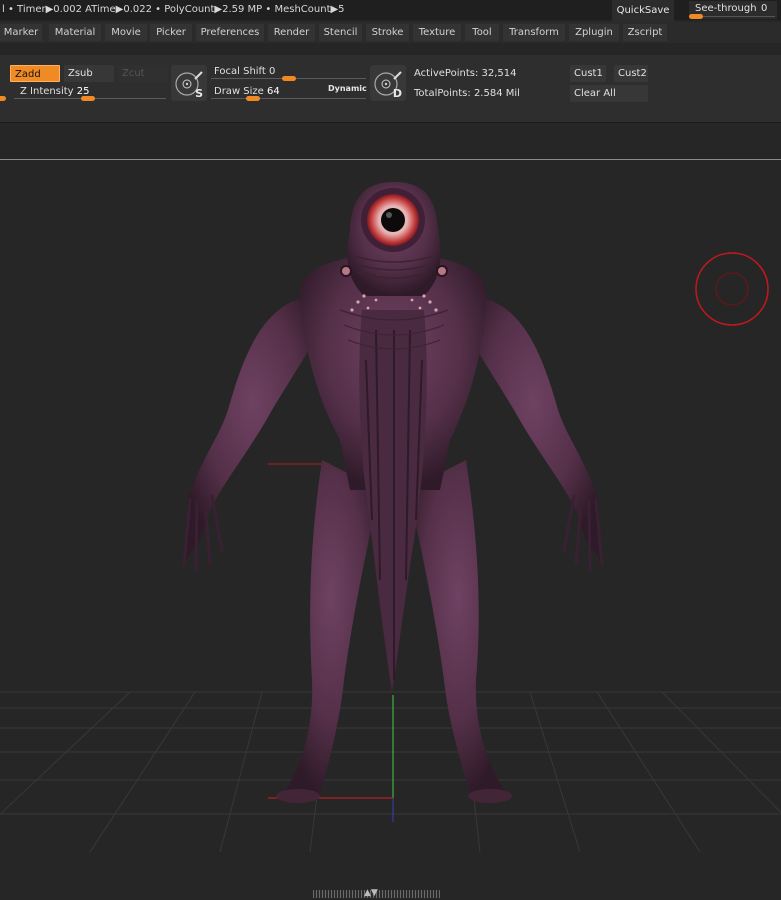 Image resolution: width=781 pixels, height=900 pixels. What do you see at coordinates (732, 289) in the screenshot?
I see `brush-cursor` at bounding box center [732, 289].